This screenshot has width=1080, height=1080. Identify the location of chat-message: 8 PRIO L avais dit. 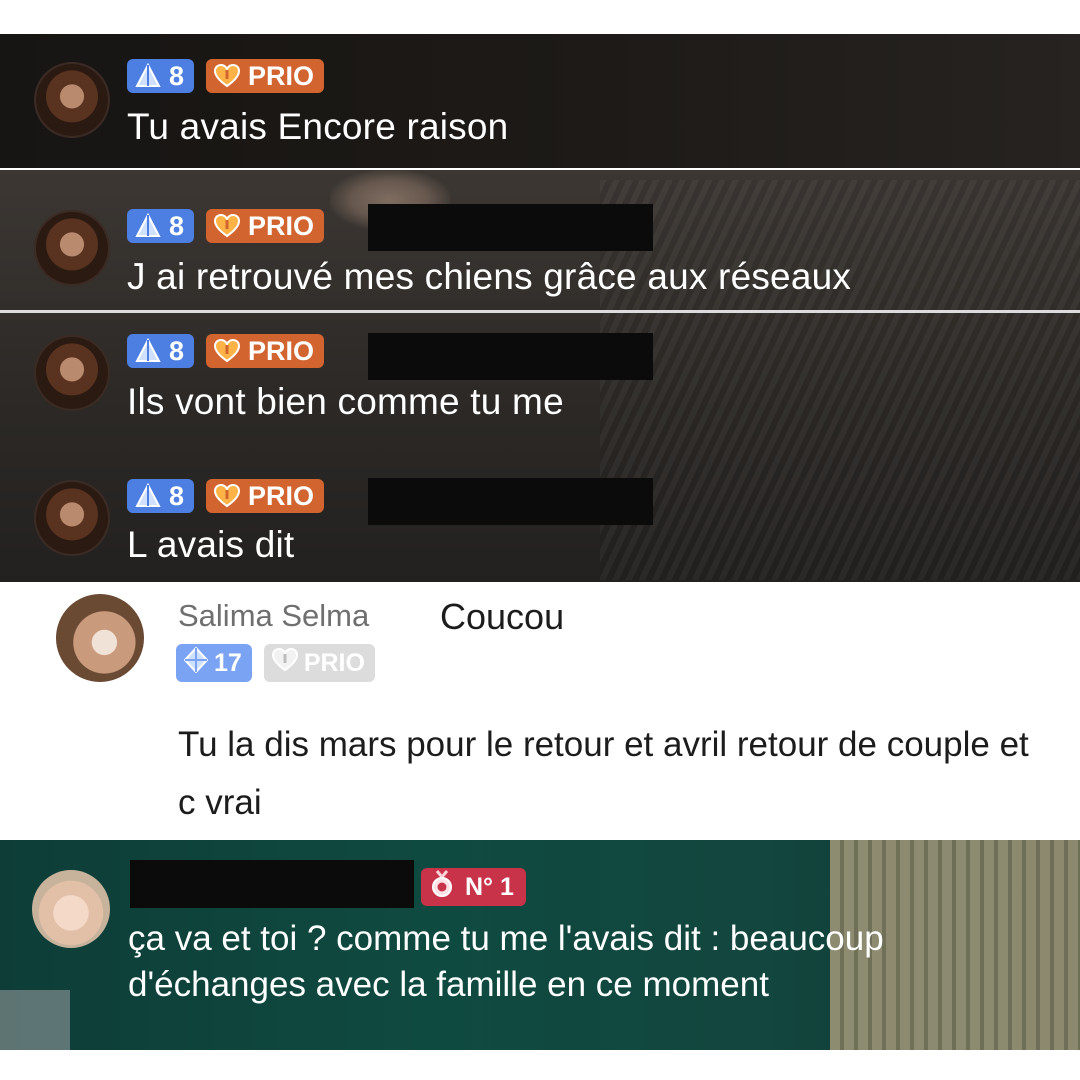
(540, 521).